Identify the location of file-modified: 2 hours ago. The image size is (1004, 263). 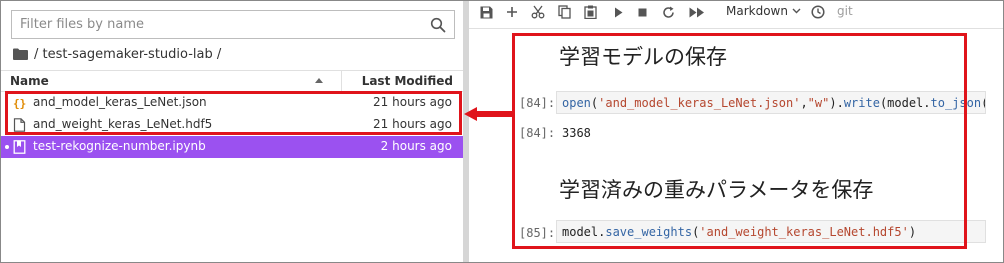
(416, 146).